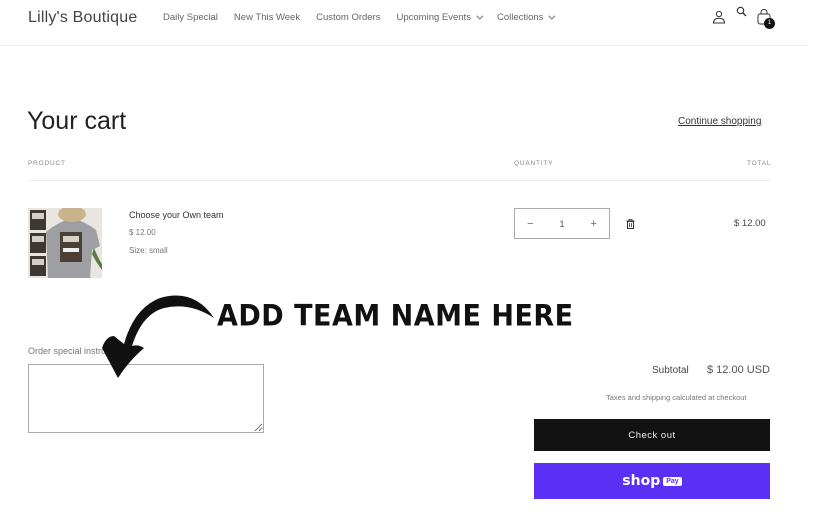  What do you see at coordinates (719, 17) in the screenshot?
I see `account-icon` at bounding box center [719, 17].